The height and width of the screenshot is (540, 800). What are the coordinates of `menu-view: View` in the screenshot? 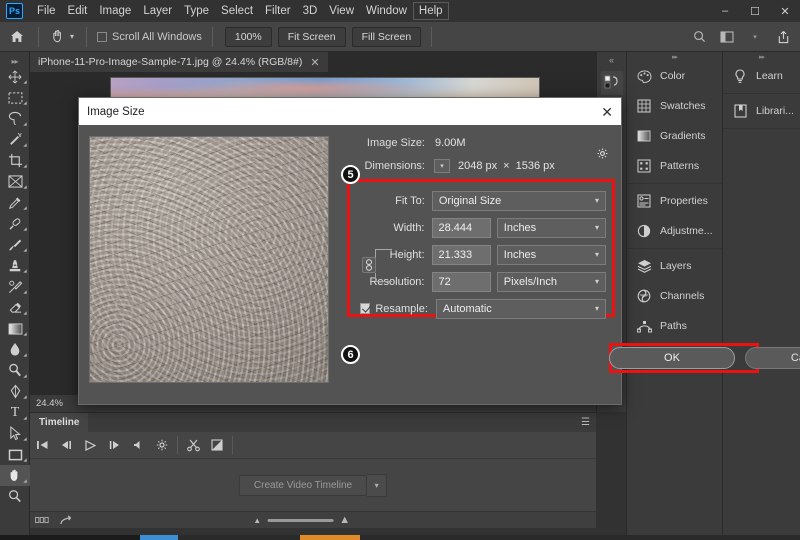 It's located at (341, 11).